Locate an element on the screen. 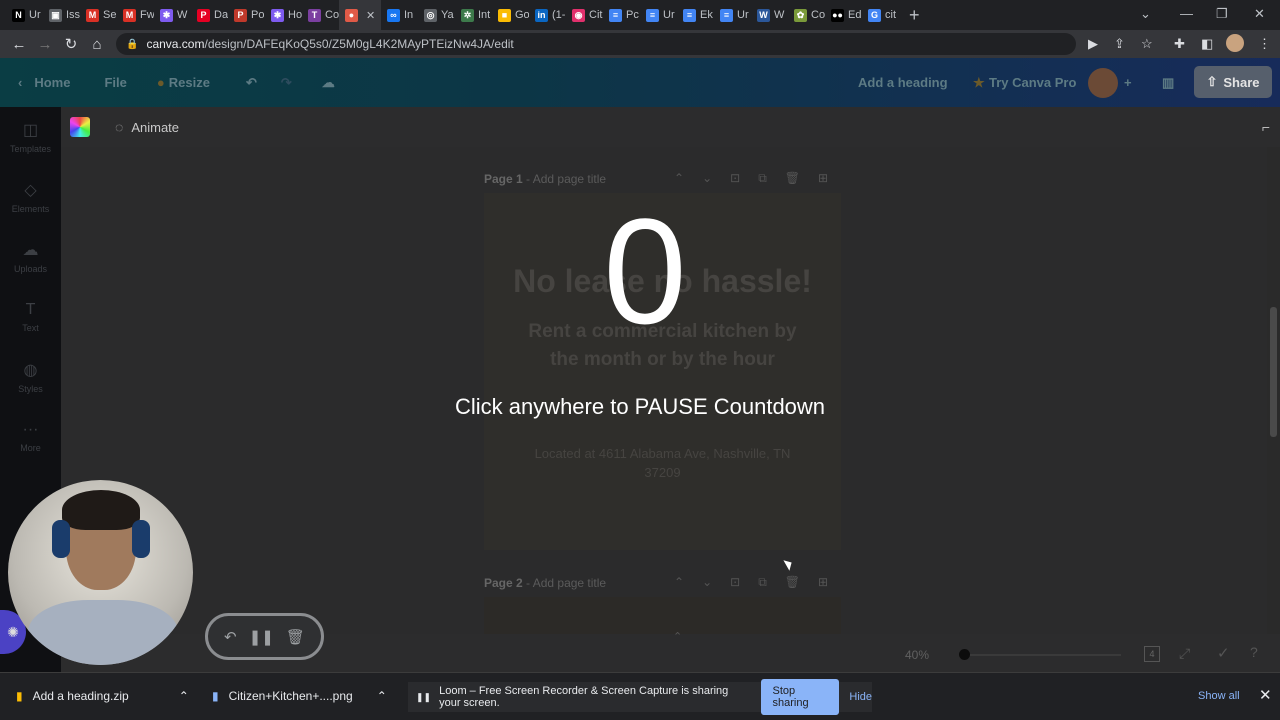  sidebar-item-styles: ◍ Styles is located at coordinates (30, 377).